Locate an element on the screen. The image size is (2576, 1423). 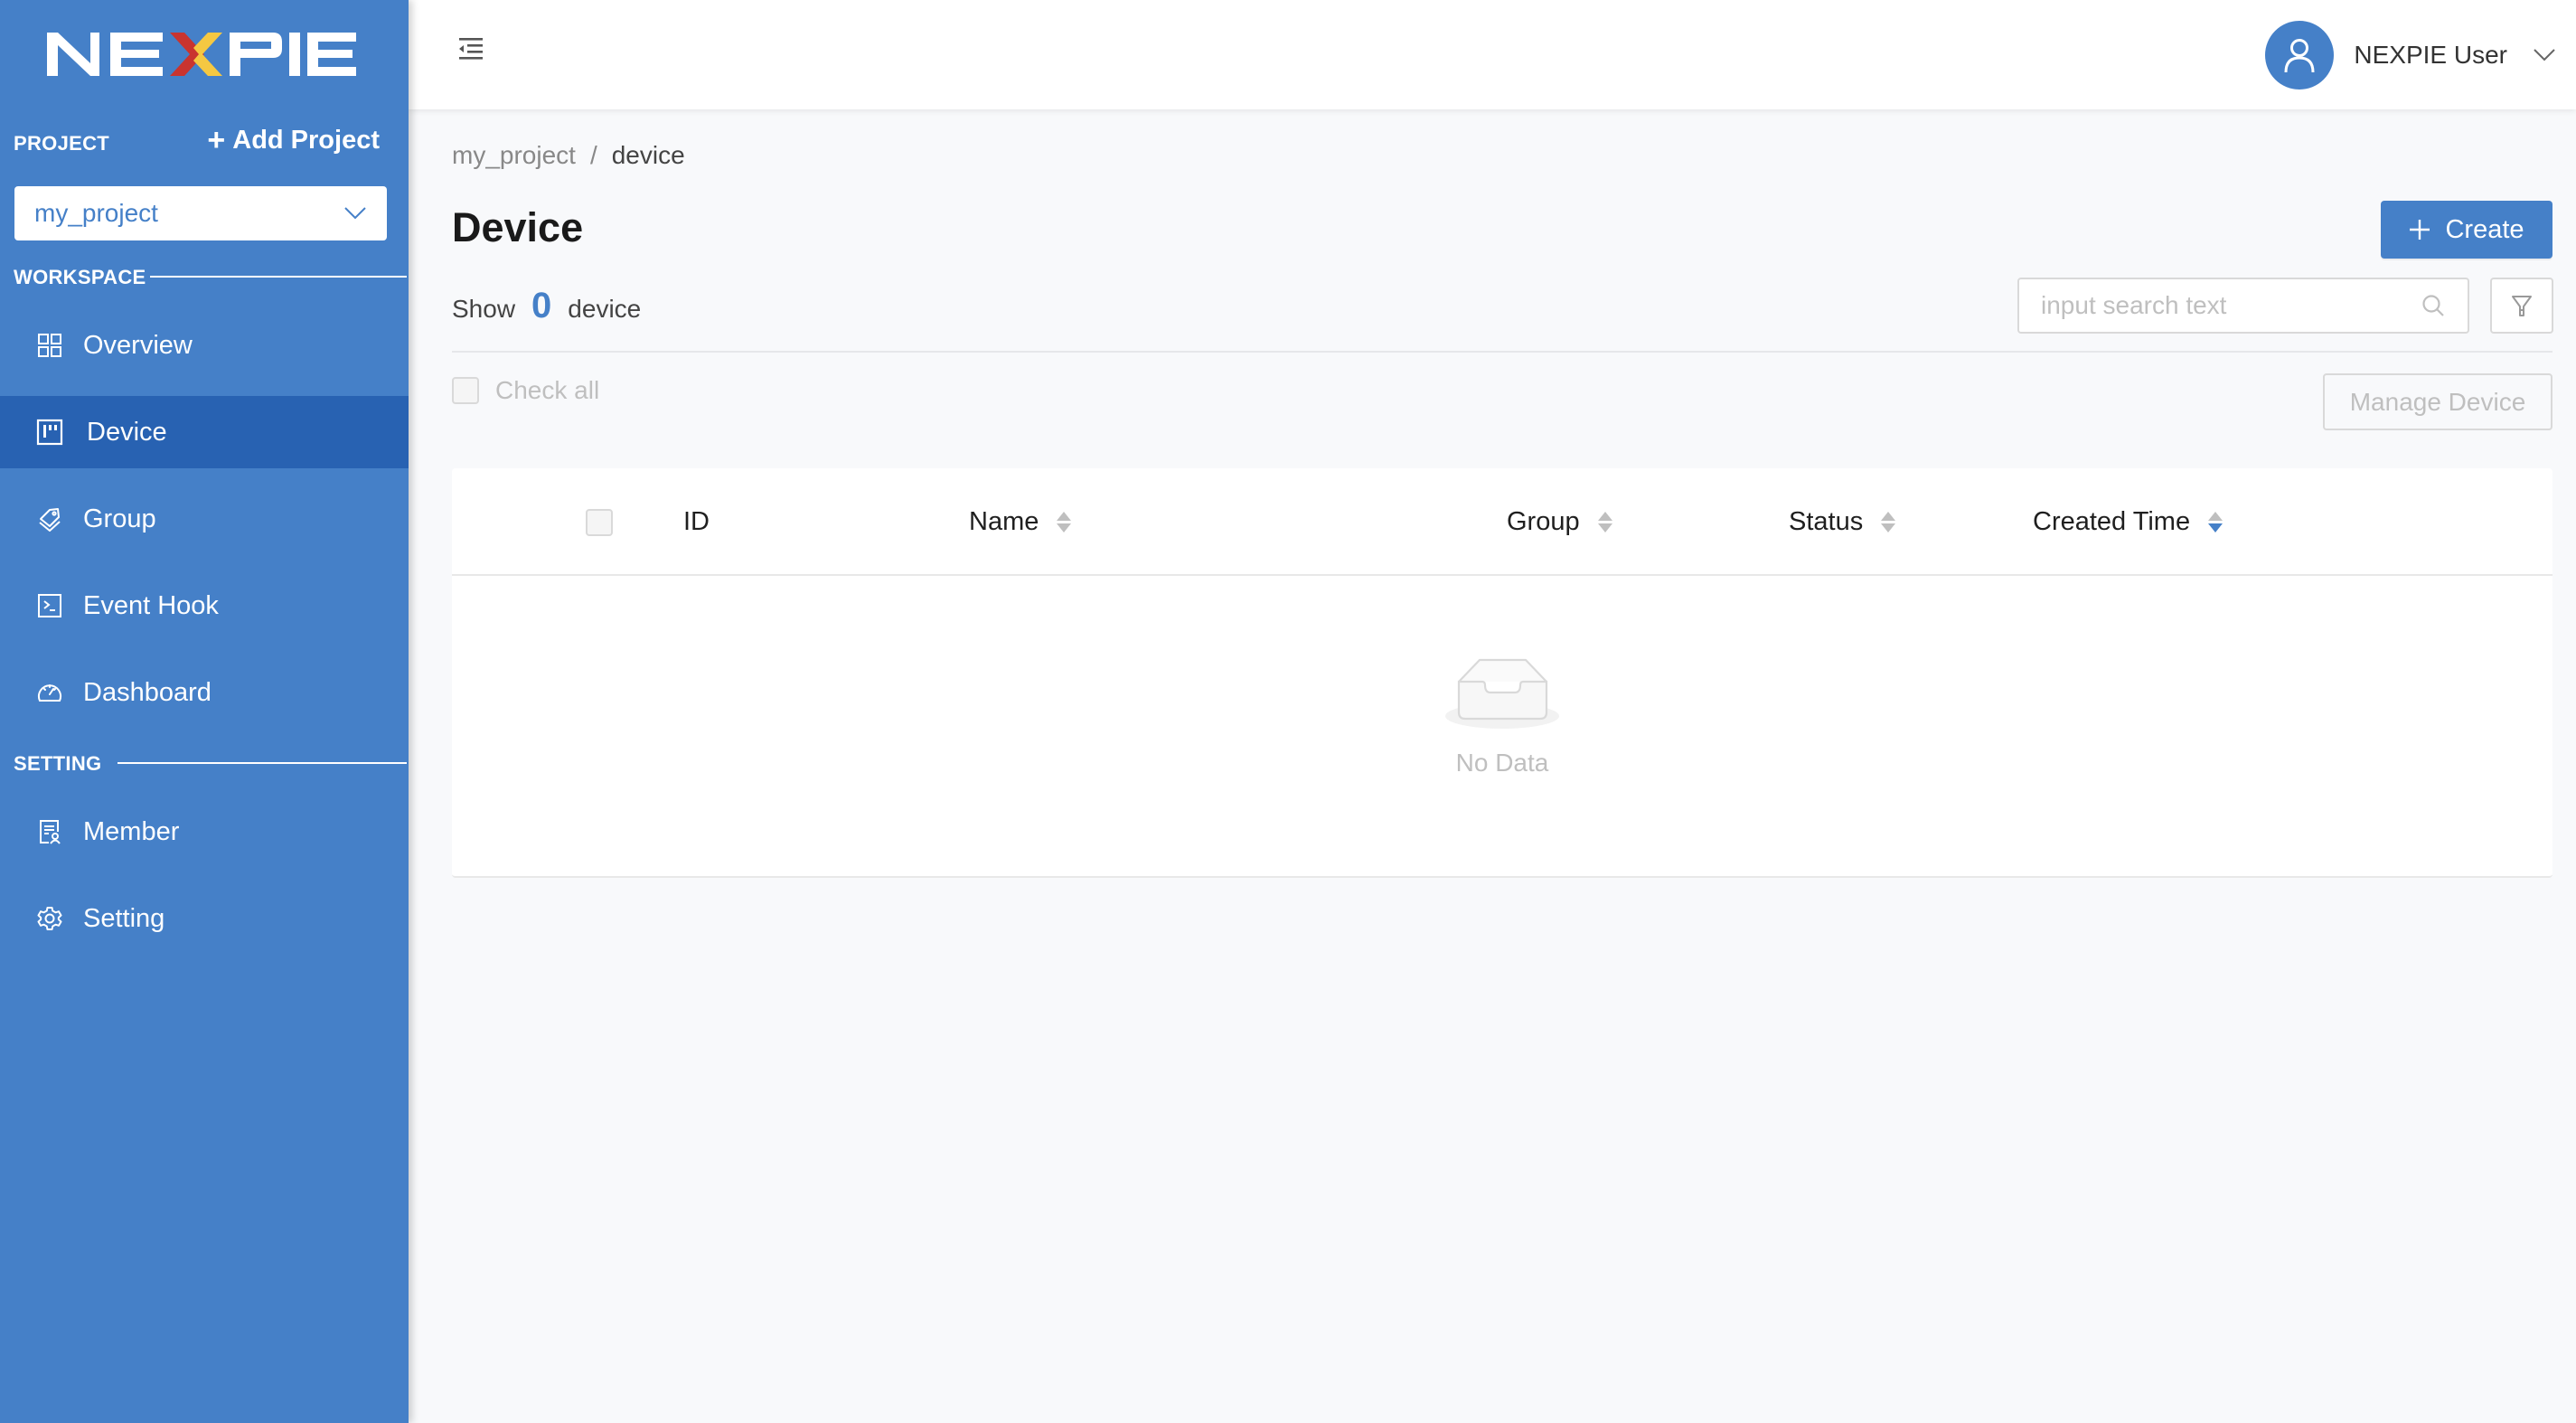
empty-text: No Data is located at coordinates (1502, 763).